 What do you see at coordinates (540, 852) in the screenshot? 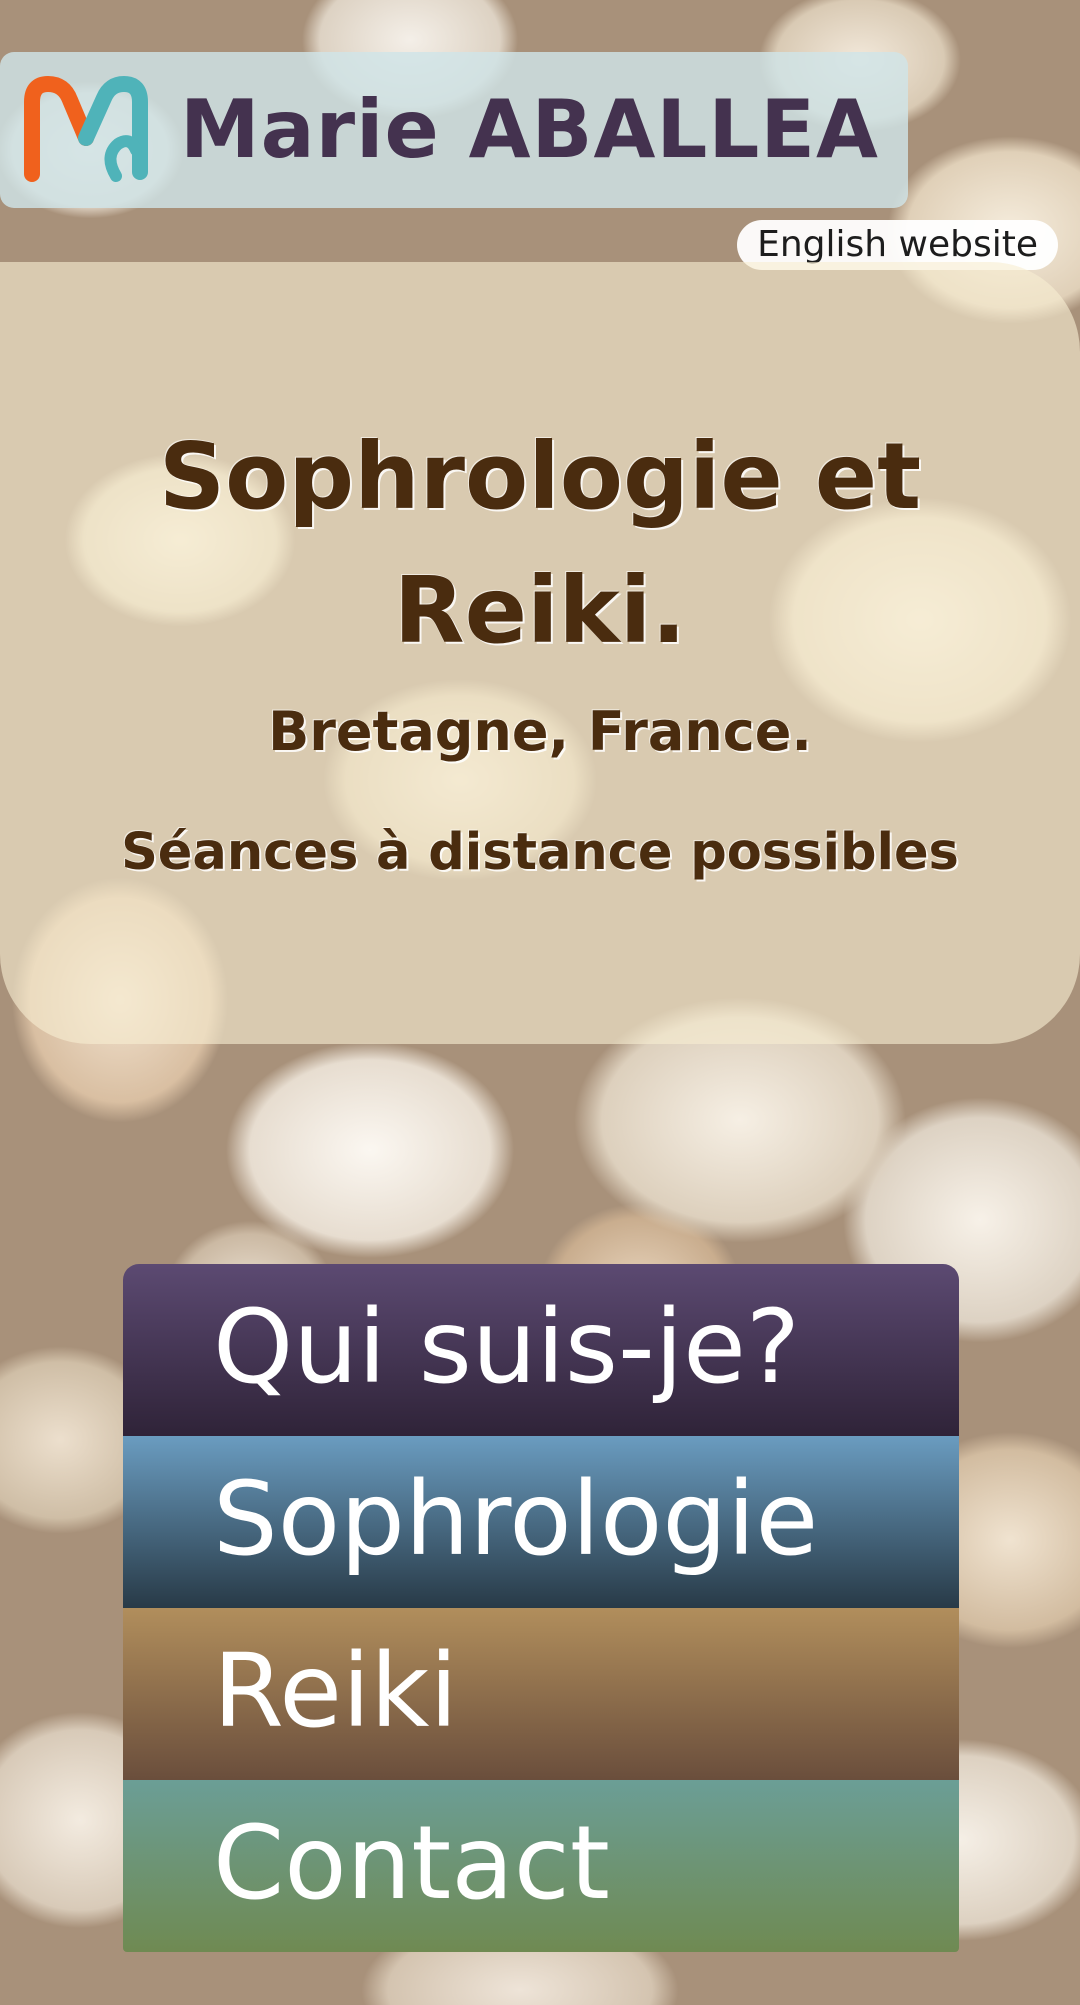
I see `hero-remote-sessions: Séances à distance possibles` at bounding box center [540, 852].